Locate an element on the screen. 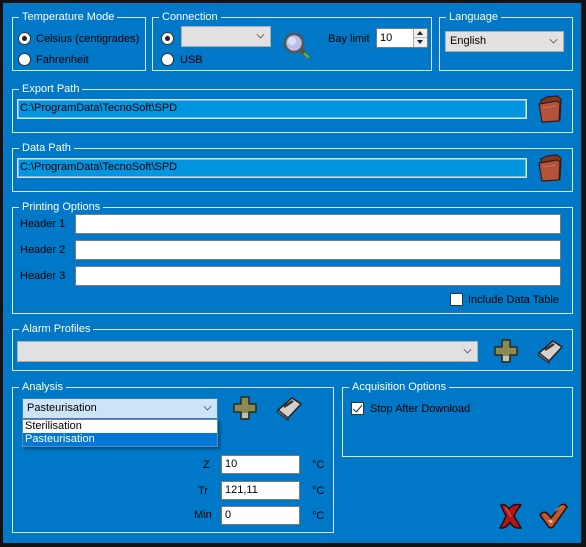  header-2-input is located at coordinates (318, 250).